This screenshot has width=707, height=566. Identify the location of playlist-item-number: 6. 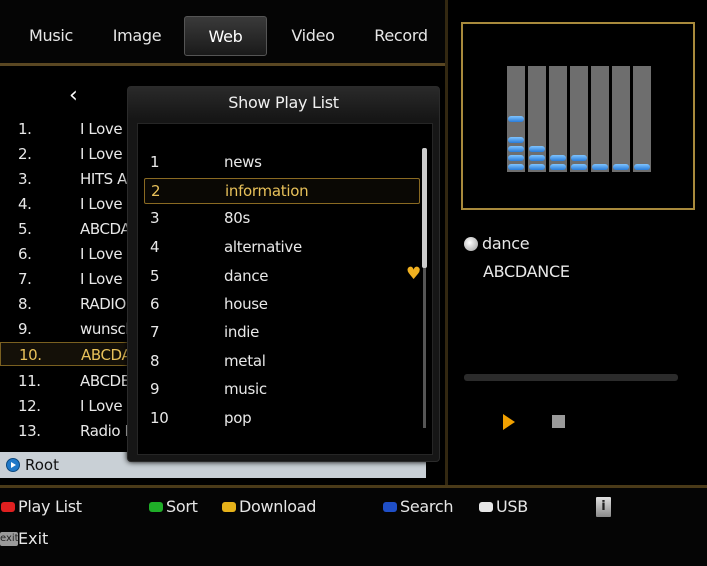
(155, 304).